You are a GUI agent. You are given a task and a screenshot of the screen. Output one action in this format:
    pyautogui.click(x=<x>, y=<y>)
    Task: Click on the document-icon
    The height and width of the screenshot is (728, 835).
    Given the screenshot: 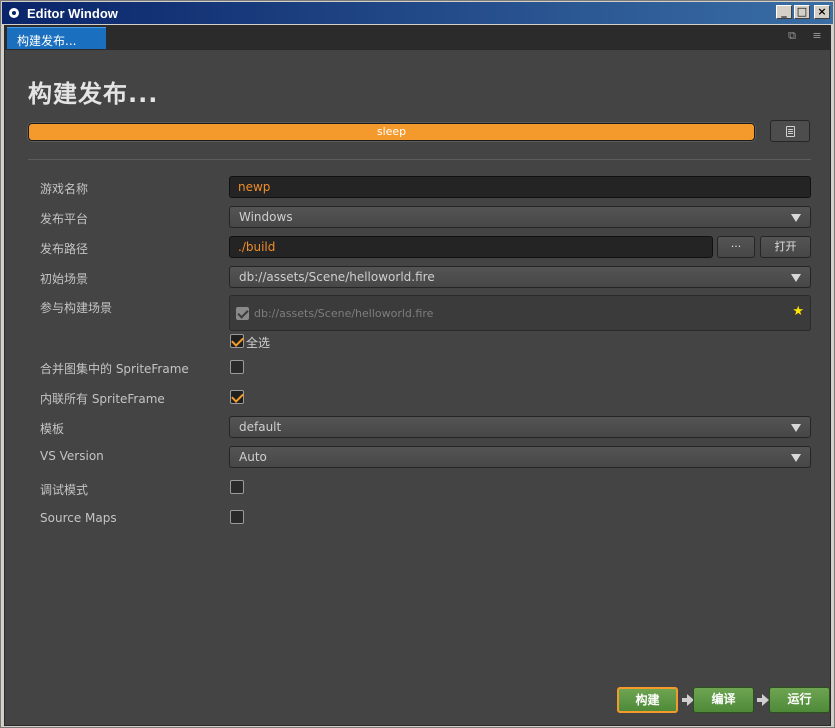 What is the action you would take?
    pyautogui.click(x=790, y=131)
    